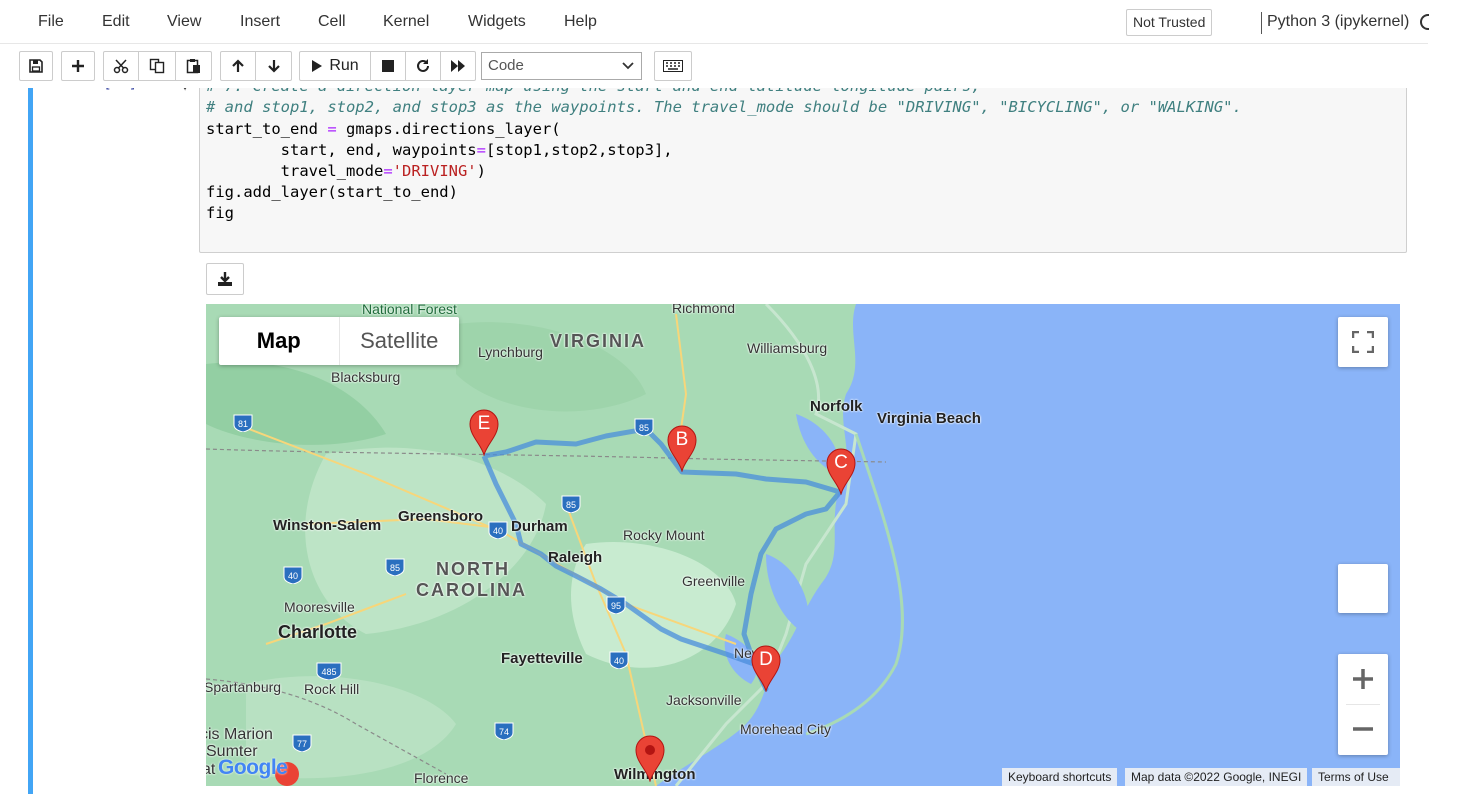  What do you see at coordinates (704, 310) in the screenshot?
I see `map-label-richmond: Richmond` at bounding box center [704, 310].